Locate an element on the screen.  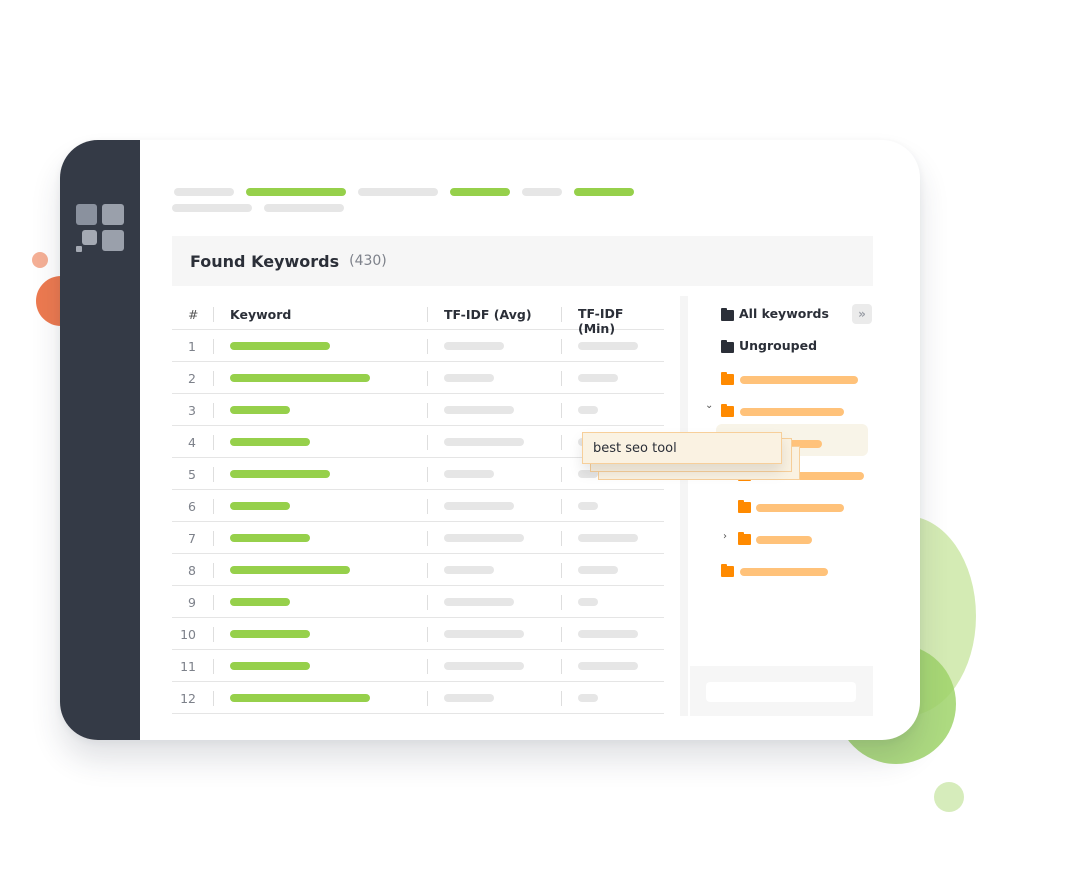
collapse-panel-button: » is located at coordinates (862, 314).